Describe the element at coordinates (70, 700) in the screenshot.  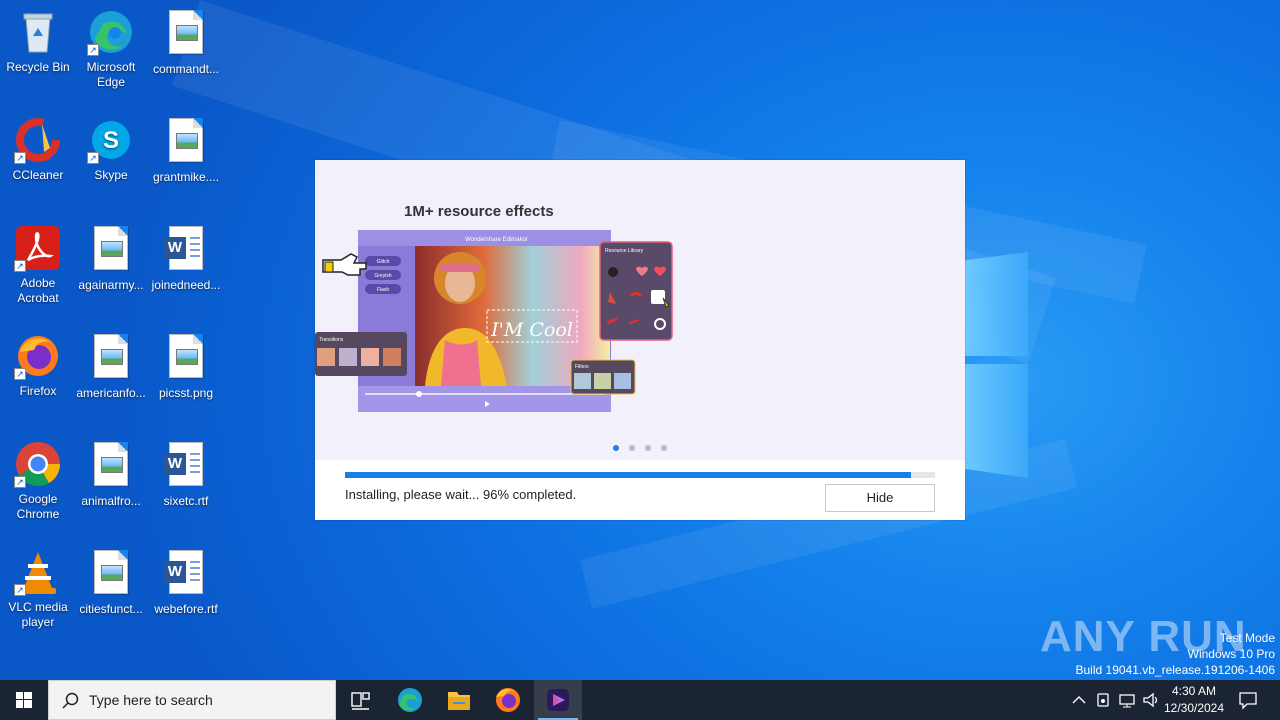
I see `search-icon` at that location.